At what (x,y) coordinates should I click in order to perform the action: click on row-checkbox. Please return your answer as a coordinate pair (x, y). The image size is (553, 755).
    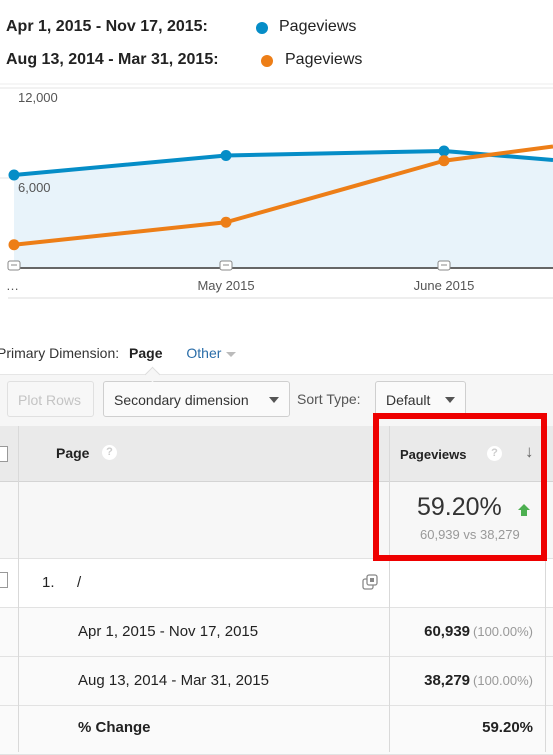
    Looking at the image, I should click on (4, 580).